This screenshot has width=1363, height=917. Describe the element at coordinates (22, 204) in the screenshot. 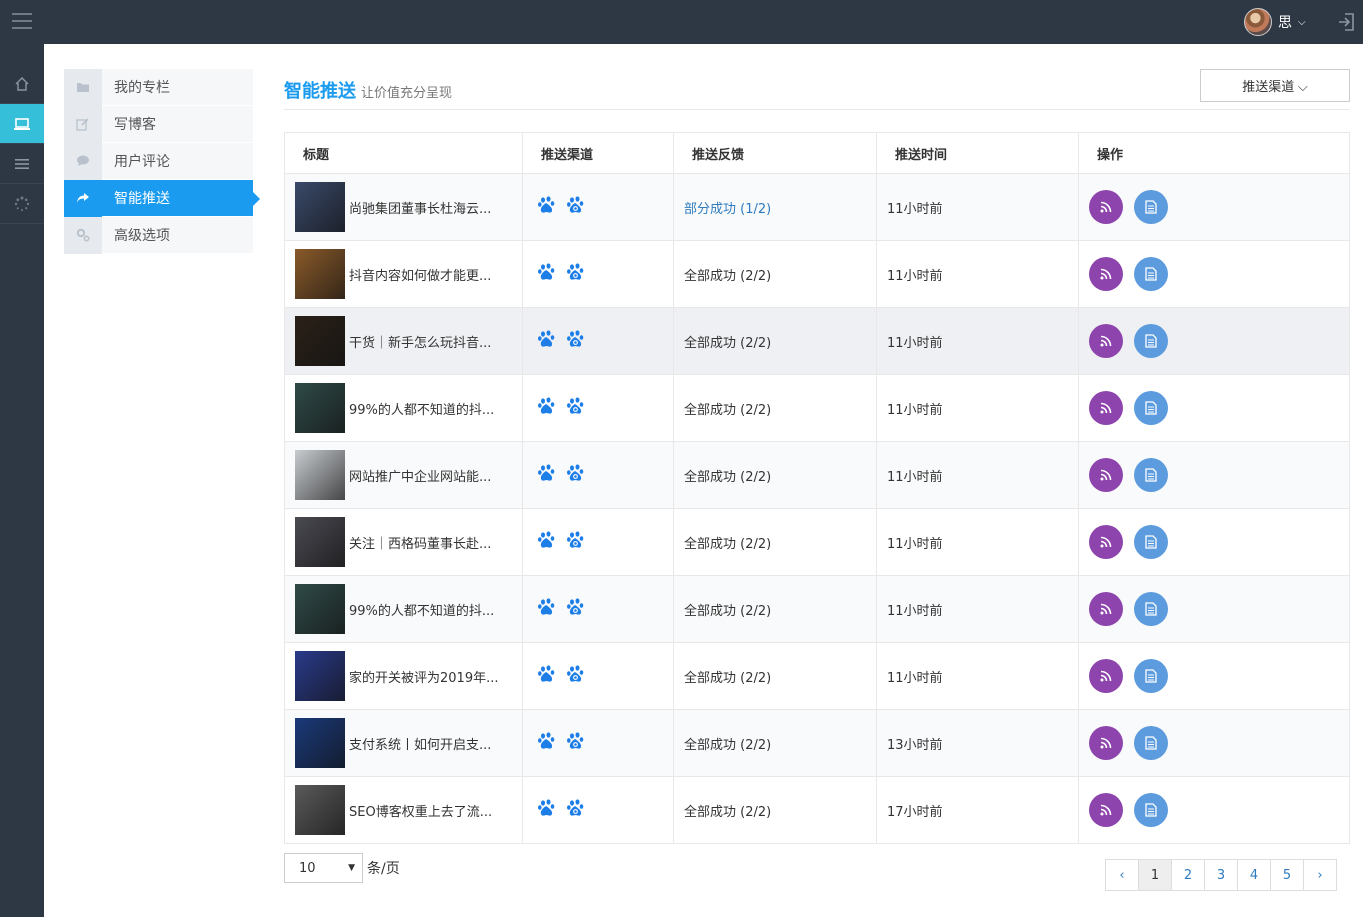

I see `rail-loading` at that location.